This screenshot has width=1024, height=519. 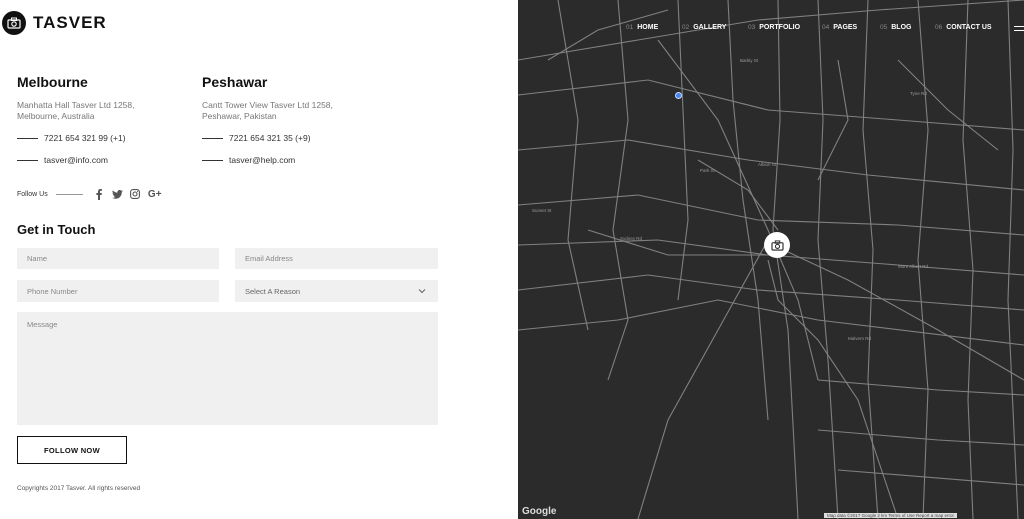 I want to click on office-email-row: tasver@help.com, so click(x=287, y=160).